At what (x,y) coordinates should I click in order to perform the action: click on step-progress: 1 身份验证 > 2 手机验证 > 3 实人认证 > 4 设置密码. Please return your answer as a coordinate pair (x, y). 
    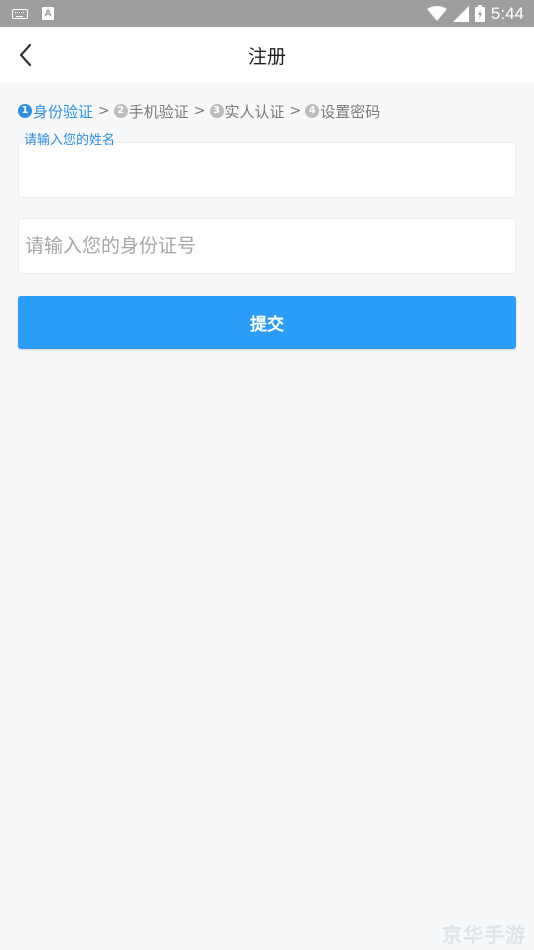
    Looking at the image, I should click on (199, 111).